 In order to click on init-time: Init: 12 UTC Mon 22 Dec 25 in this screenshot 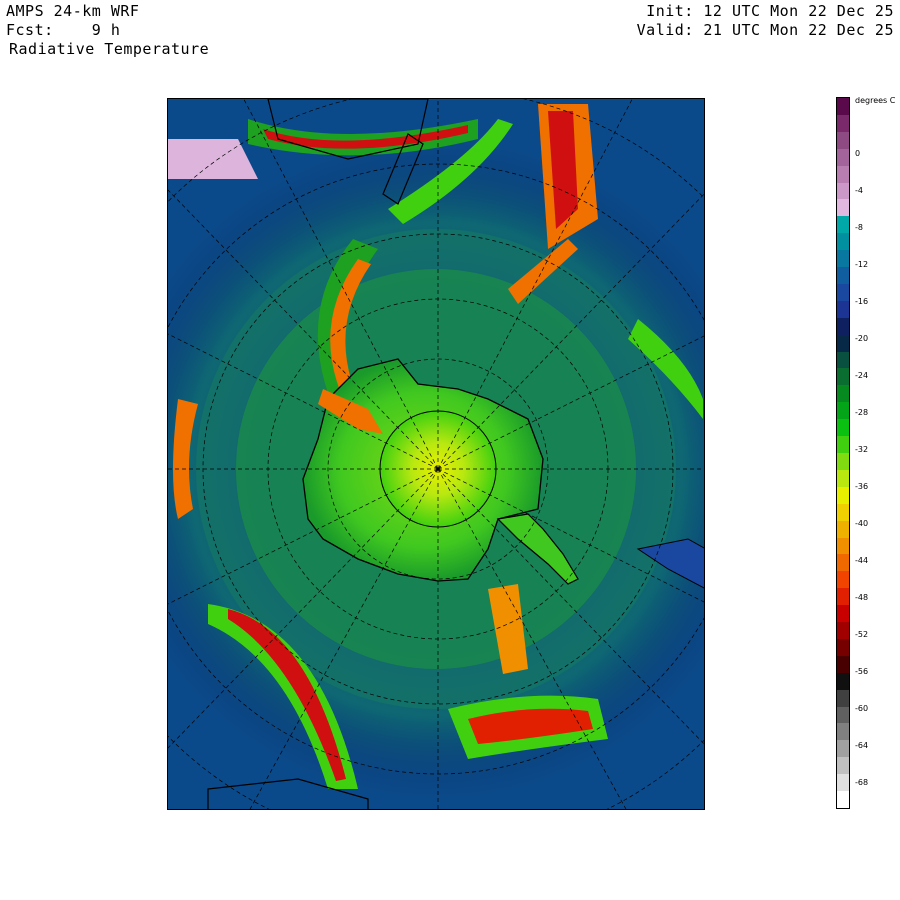, I will do `click(770, 11)`.